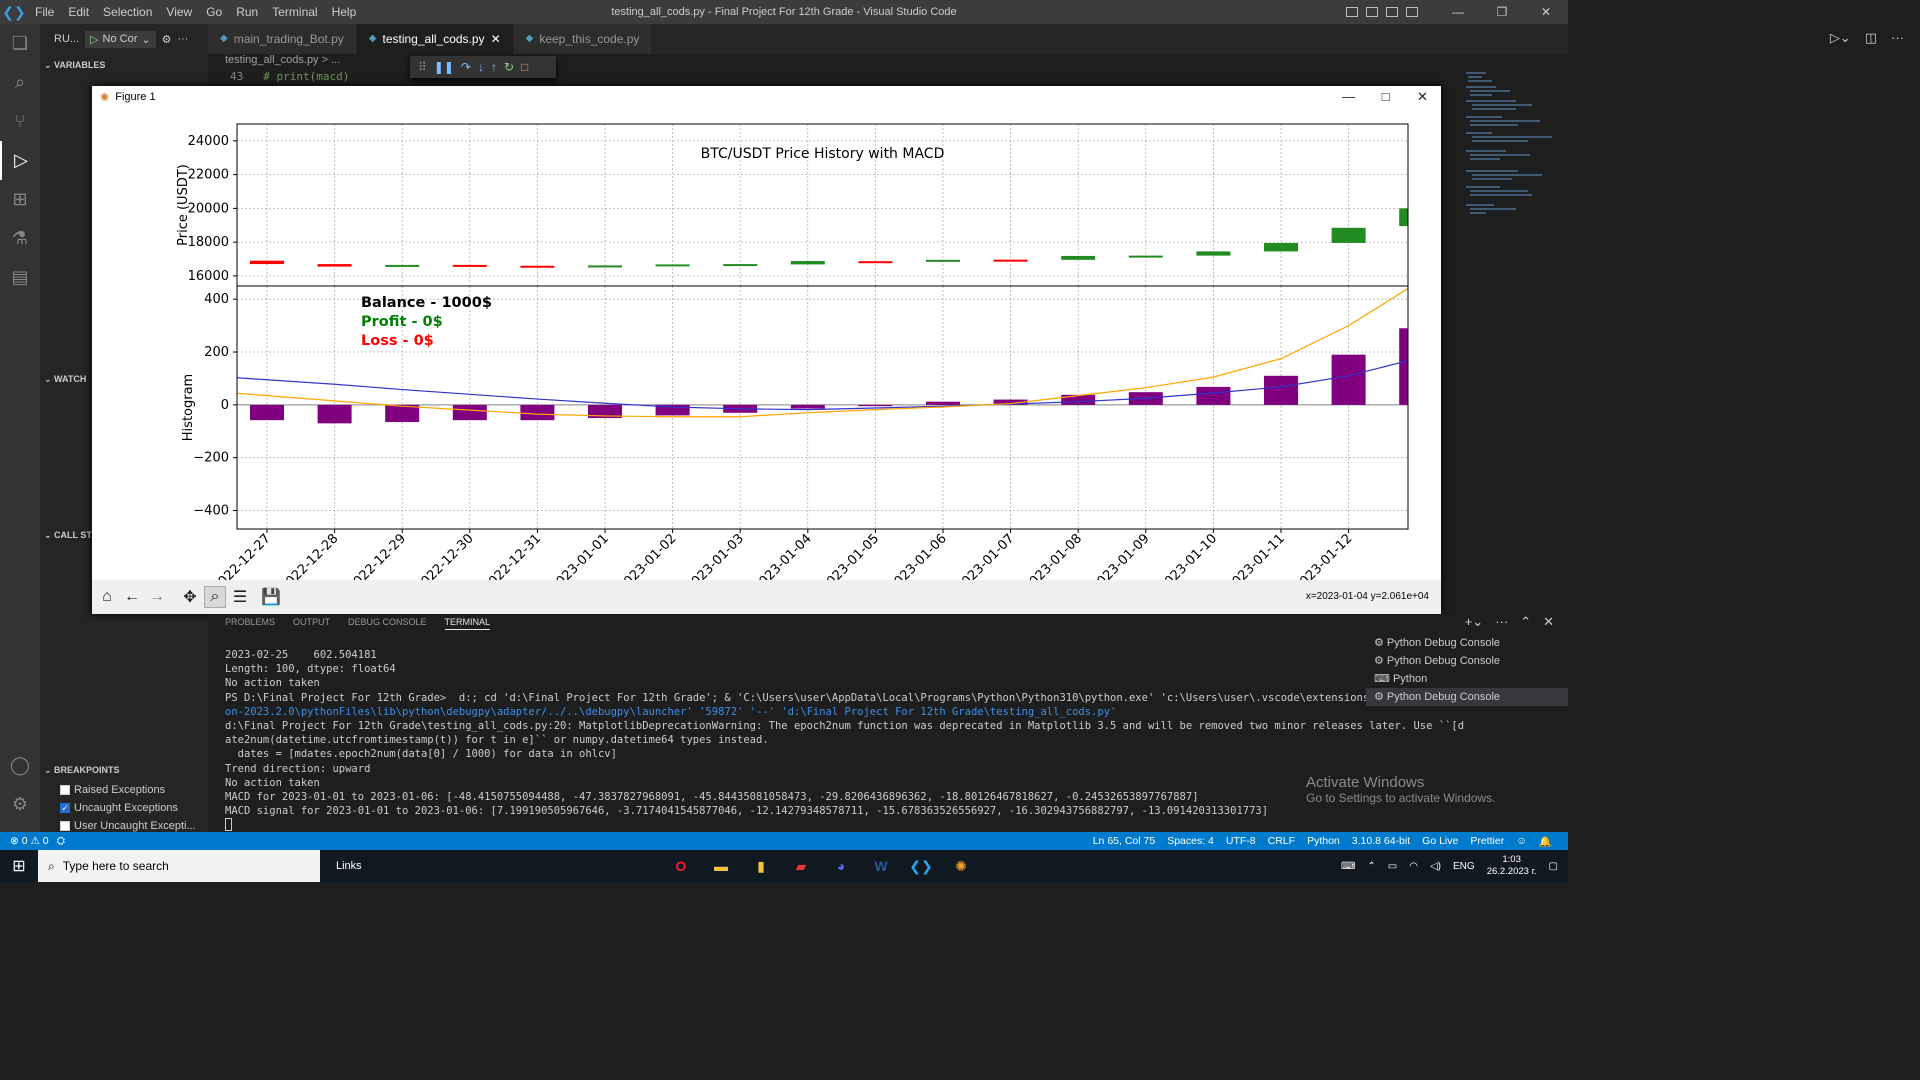 The image size is (1920, 1080). I want to click on menu-file: File, so click(44, 12).